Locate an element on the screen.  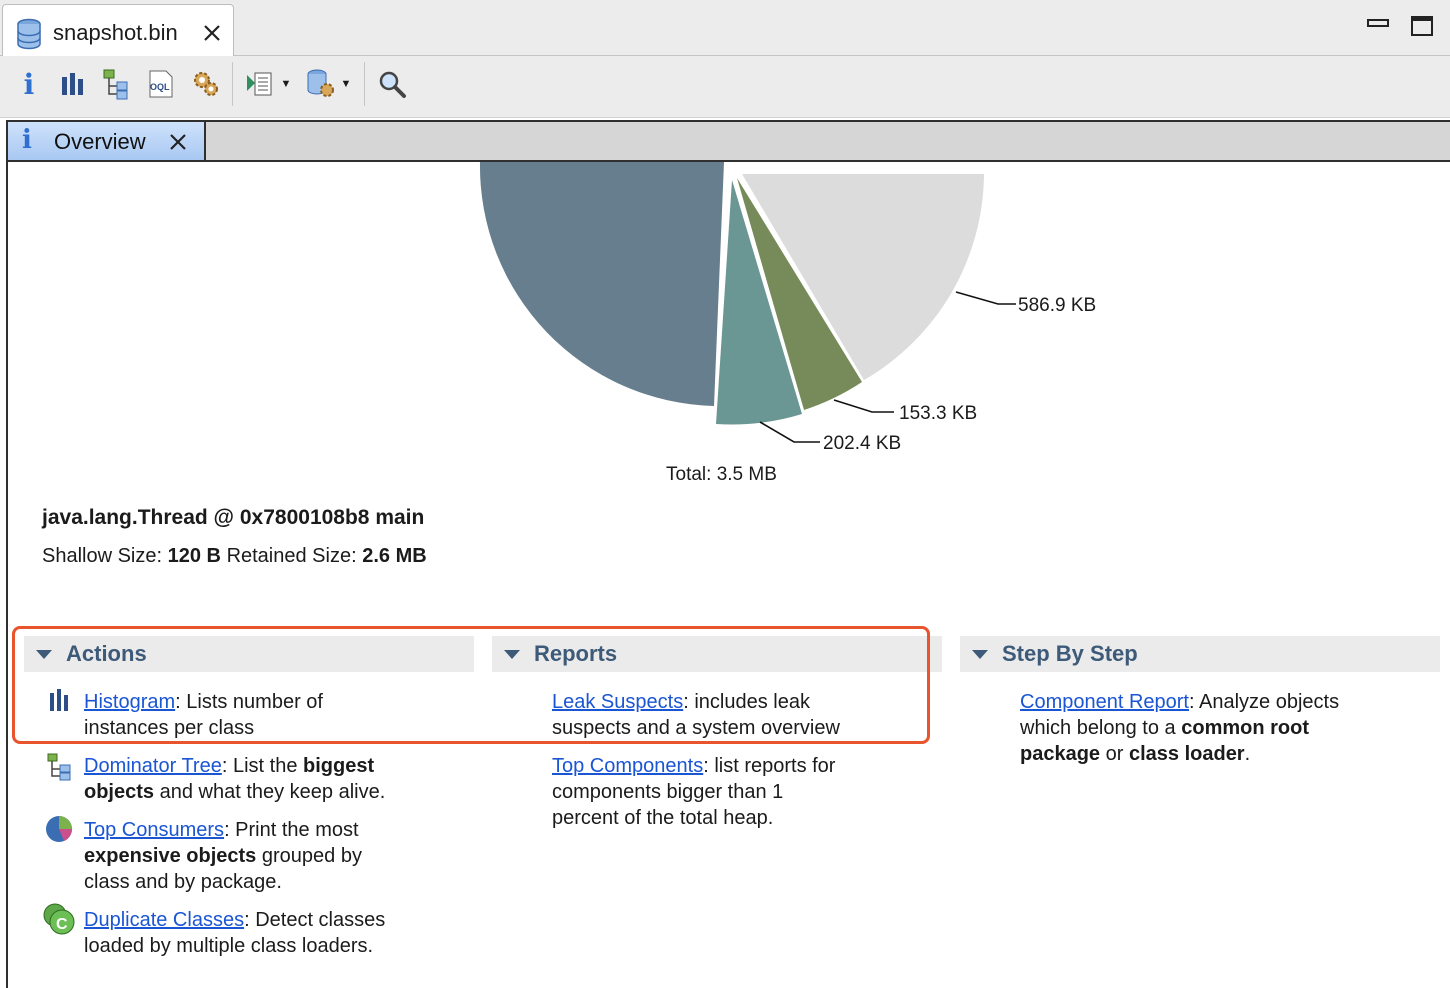
query-browser-icon is located at coordinates (259, 84).